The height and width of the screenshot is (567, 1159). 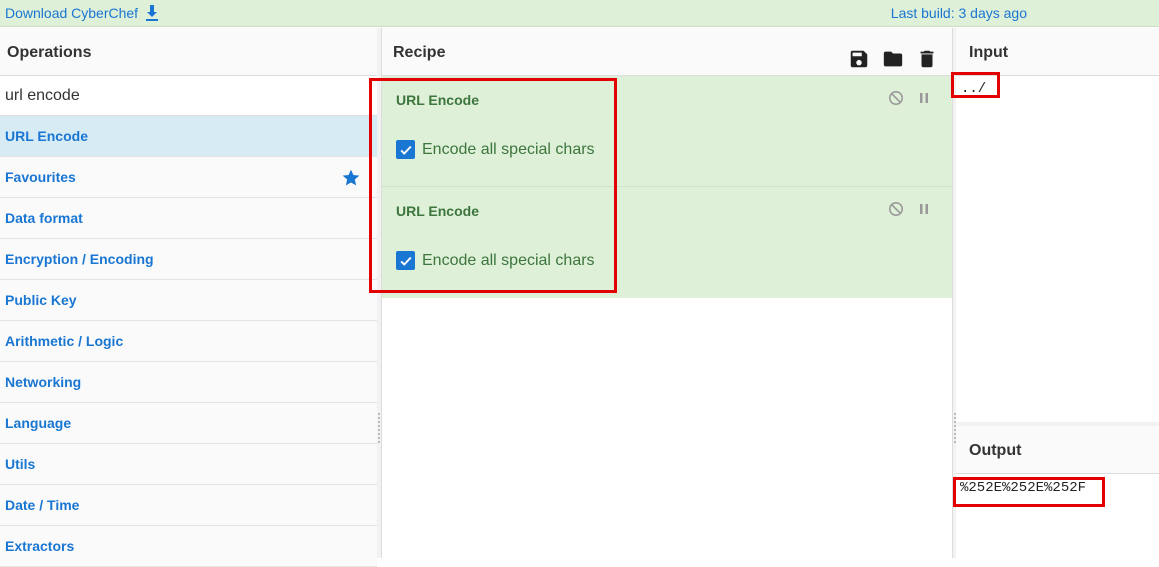 I want to click on category-label: Arithmetic / Logic, so click(x=64, y=341).